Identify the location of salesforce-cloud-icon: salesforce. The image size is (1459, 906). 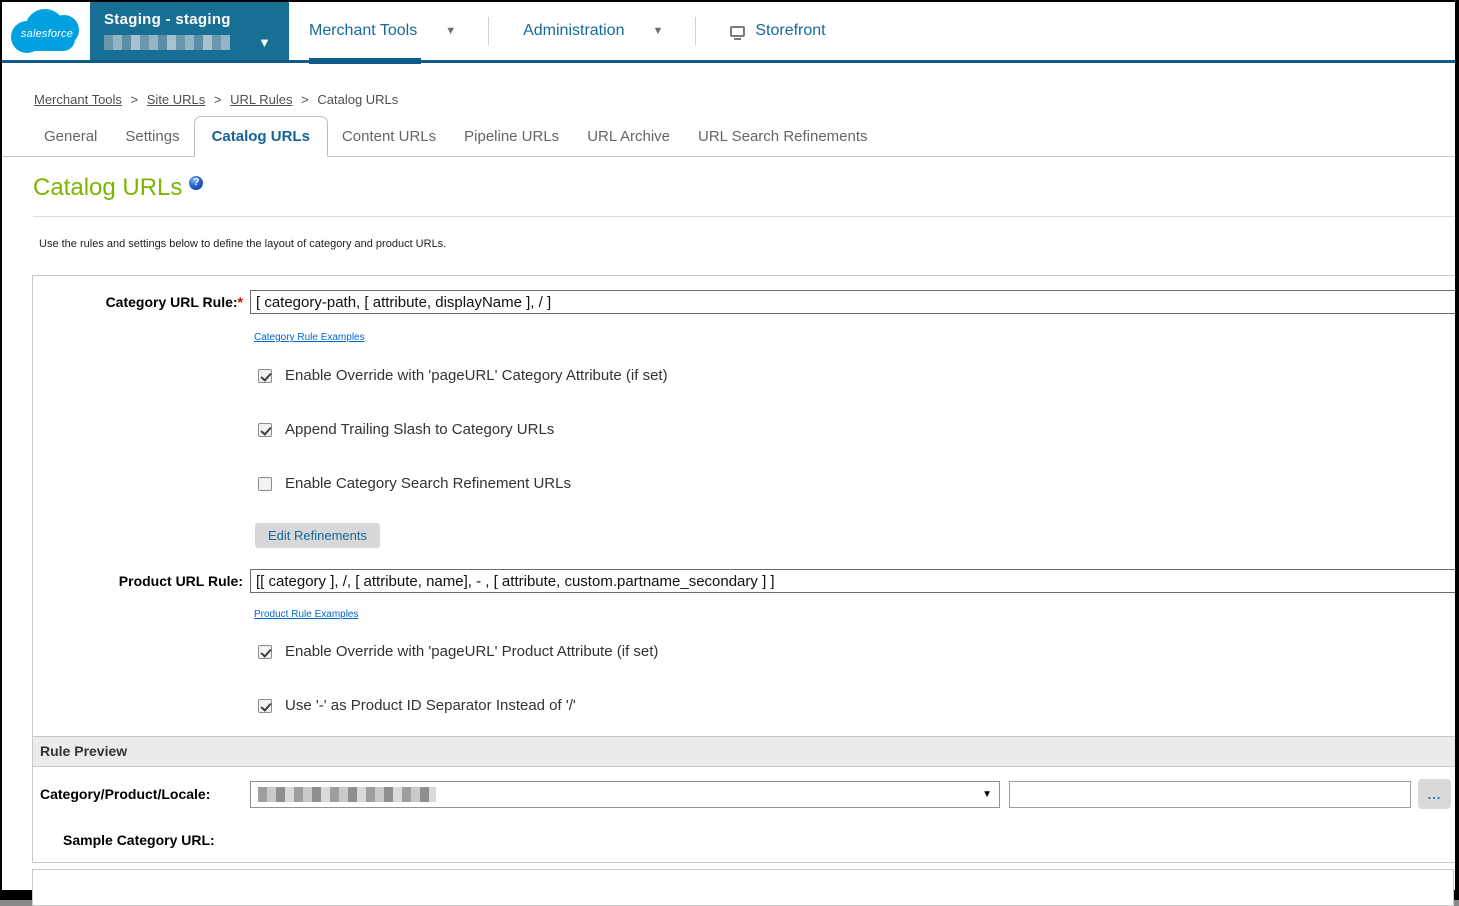
(46, 31).